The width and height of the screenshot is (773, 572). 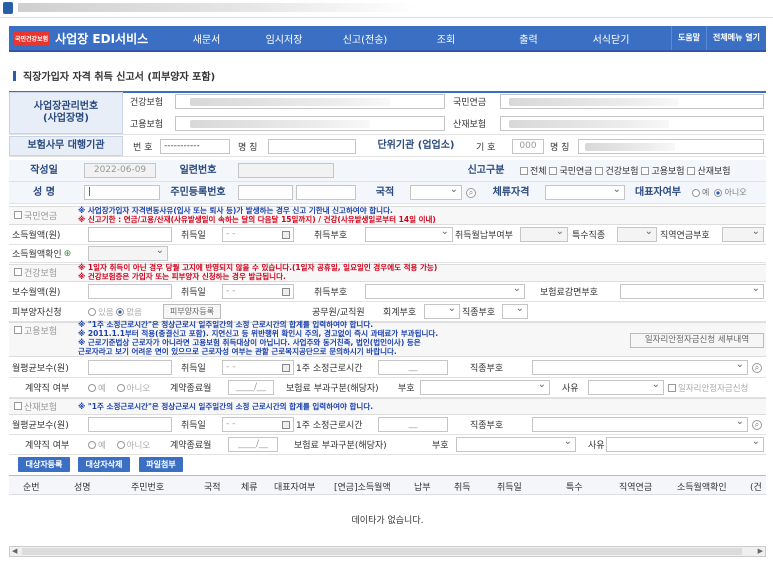 I want to click on employ-contract-no-radio, so click(x=120, y=387).